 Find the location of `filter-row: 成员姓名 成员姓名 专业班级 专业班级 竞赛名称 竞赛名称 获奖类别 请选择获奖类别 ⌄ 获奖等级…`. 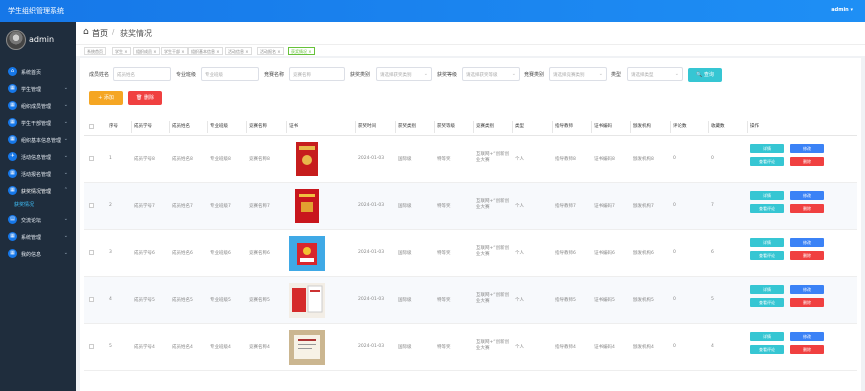

filter-row: 成员姓名 成员姓名 专业班级 专业班级 竞赛名称 竞赛名称 获奖类别 请选择获奖类别 ⌄ 获奖等级… is located at coordinates (470, 74).